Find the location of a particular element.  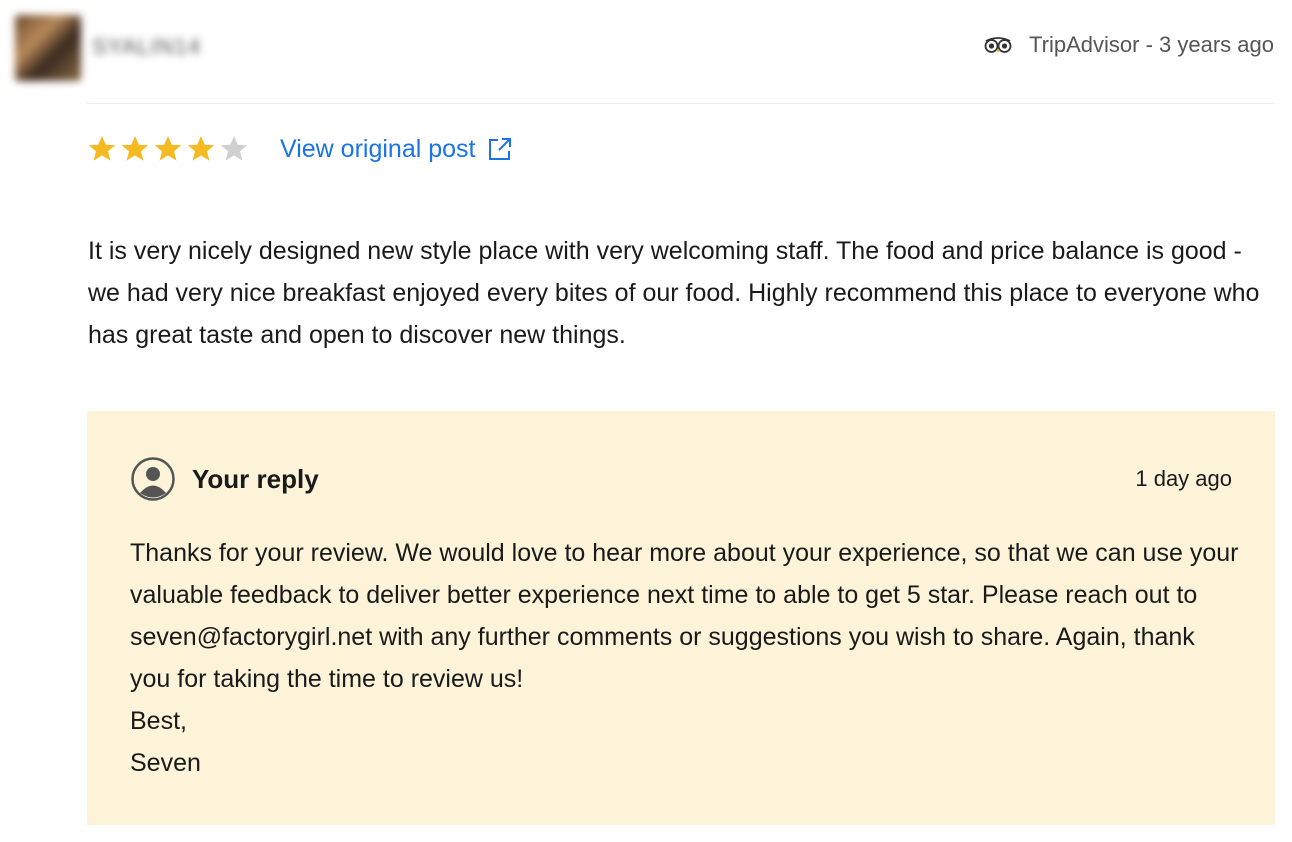

user-circle-icon is located at coordinates (153, 479).